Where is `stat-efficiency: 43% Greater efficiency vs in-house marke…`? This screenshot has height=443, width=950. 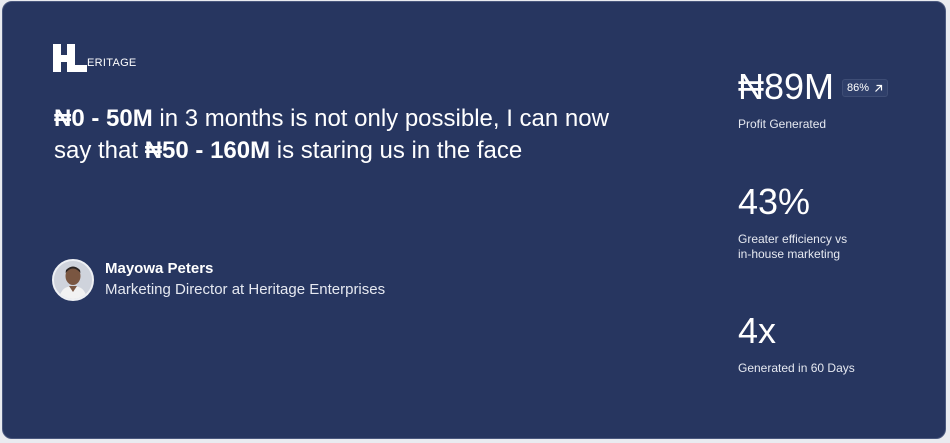 stat-efficiency: 43% Greater efficiency vs in-house marke… is located at coordinates (792, 222).